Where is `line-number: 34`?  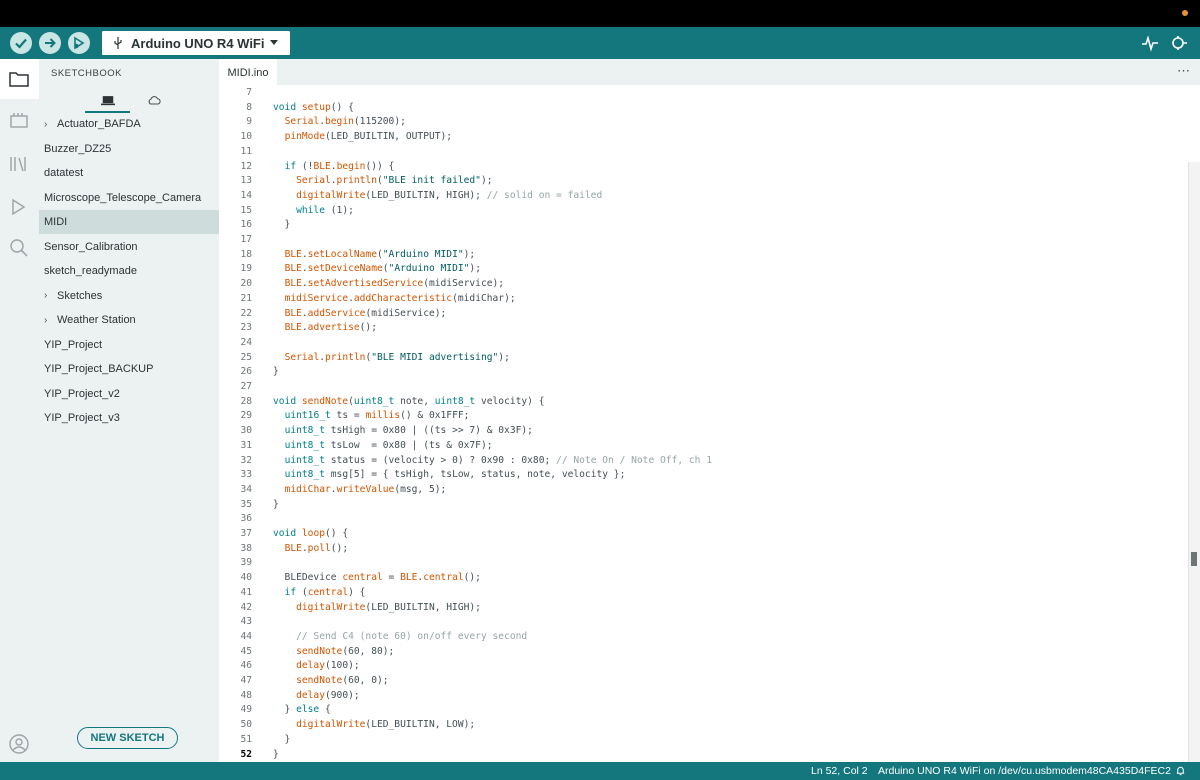 line-number: 34 is located at coordinates (246, 489).